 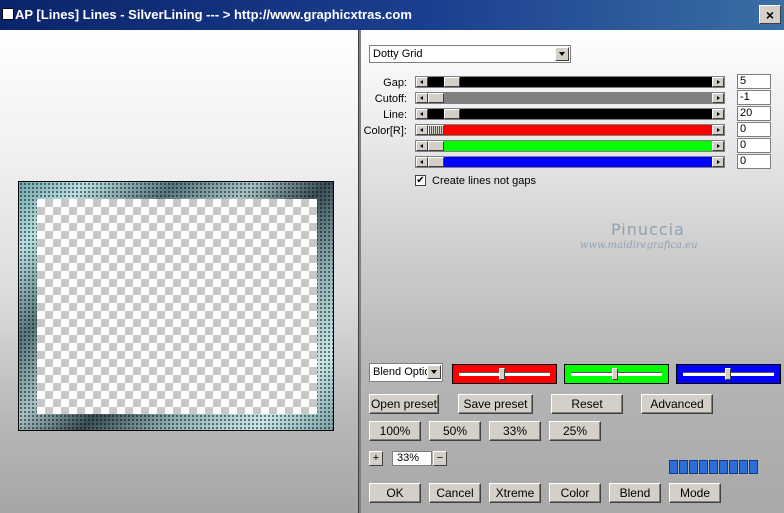 What do you see at coordinates (495, 404) in the screenshot?
I see `save-preset-button: Save preset` at bounding box center [495, 404].